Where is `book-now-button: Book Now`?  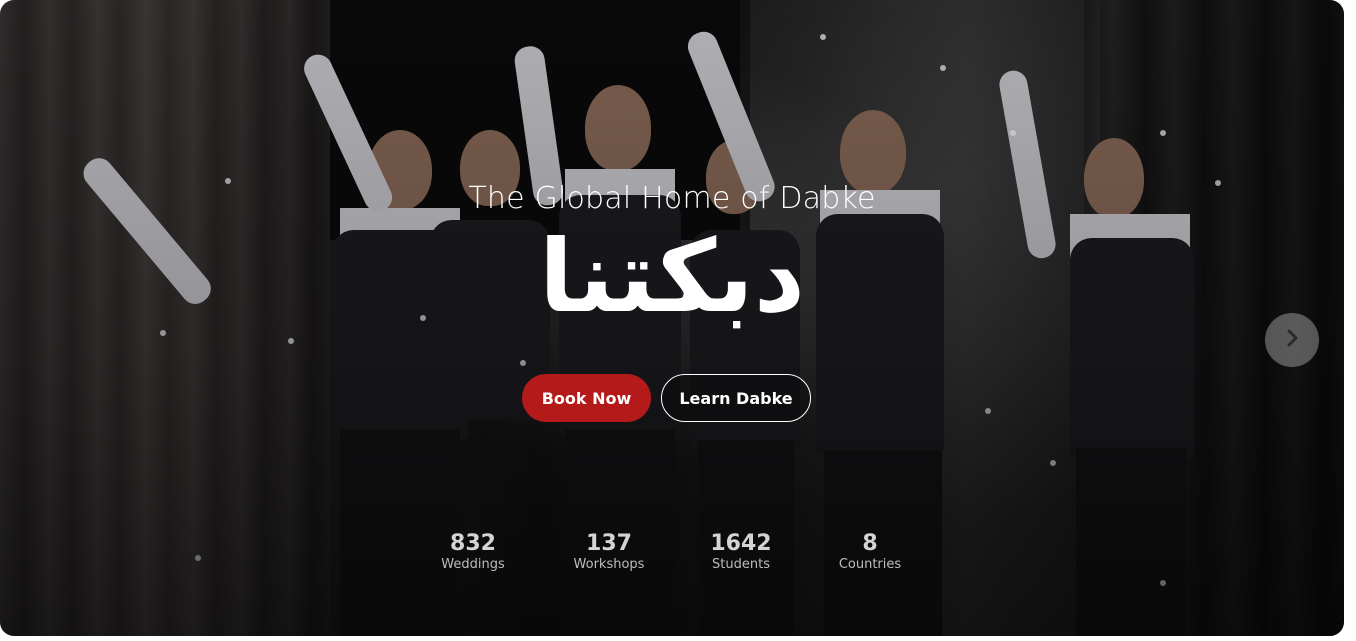
book-now-button: Book Now is located at coordinates (586, 398).